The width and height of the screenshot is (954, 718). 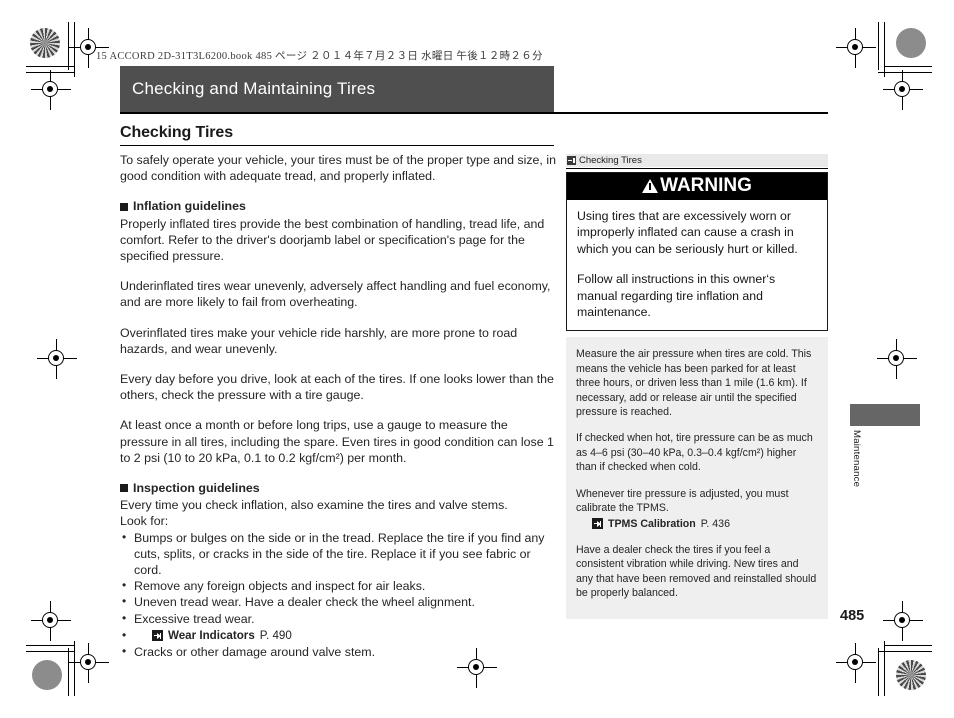 I want to click on cross-reference-row: Wear Indicators P. 490, so click(x=339, y=635).